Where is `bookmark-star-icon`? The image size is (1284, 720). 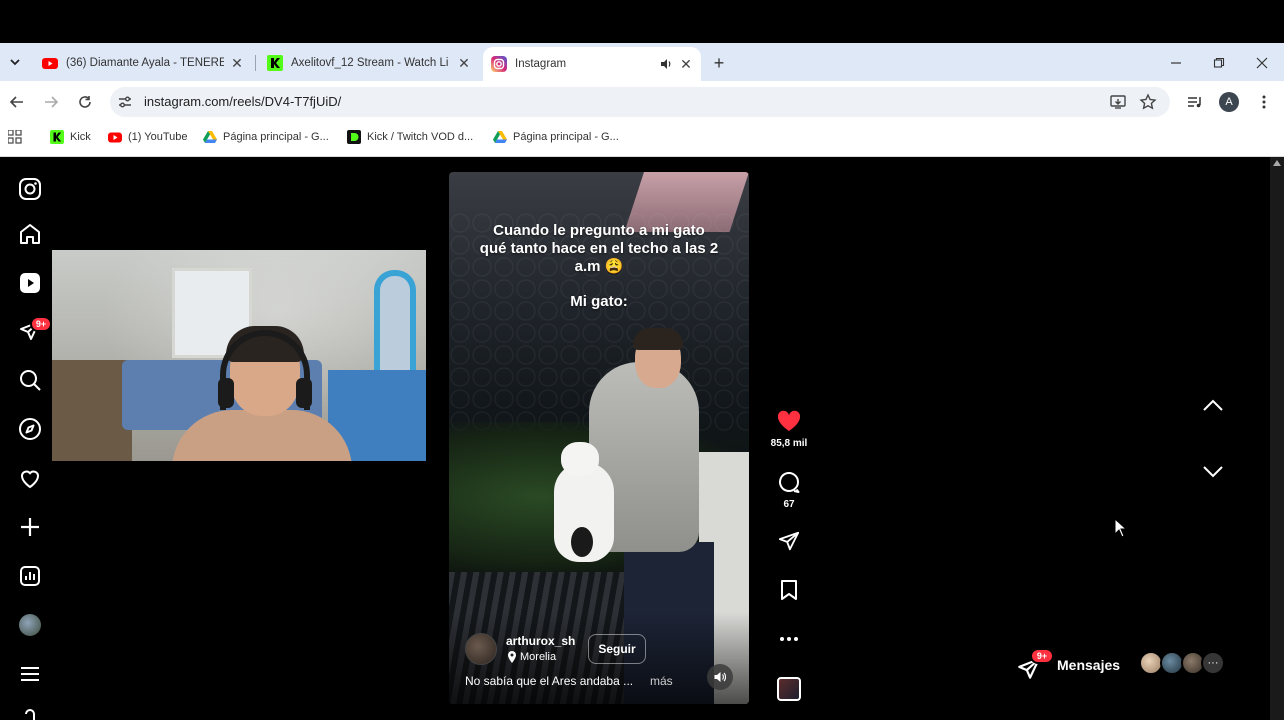
bookmark-star-icon is located at coordinates (1148, 102).